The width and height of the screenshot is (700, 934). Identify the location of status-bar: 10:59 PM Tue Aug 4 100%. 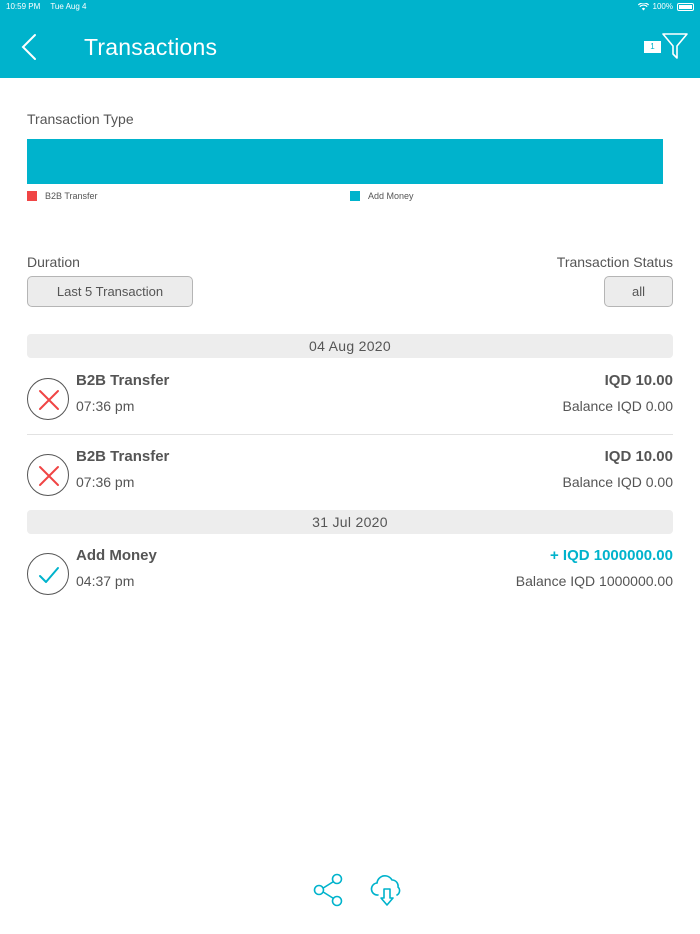
(350, 7).